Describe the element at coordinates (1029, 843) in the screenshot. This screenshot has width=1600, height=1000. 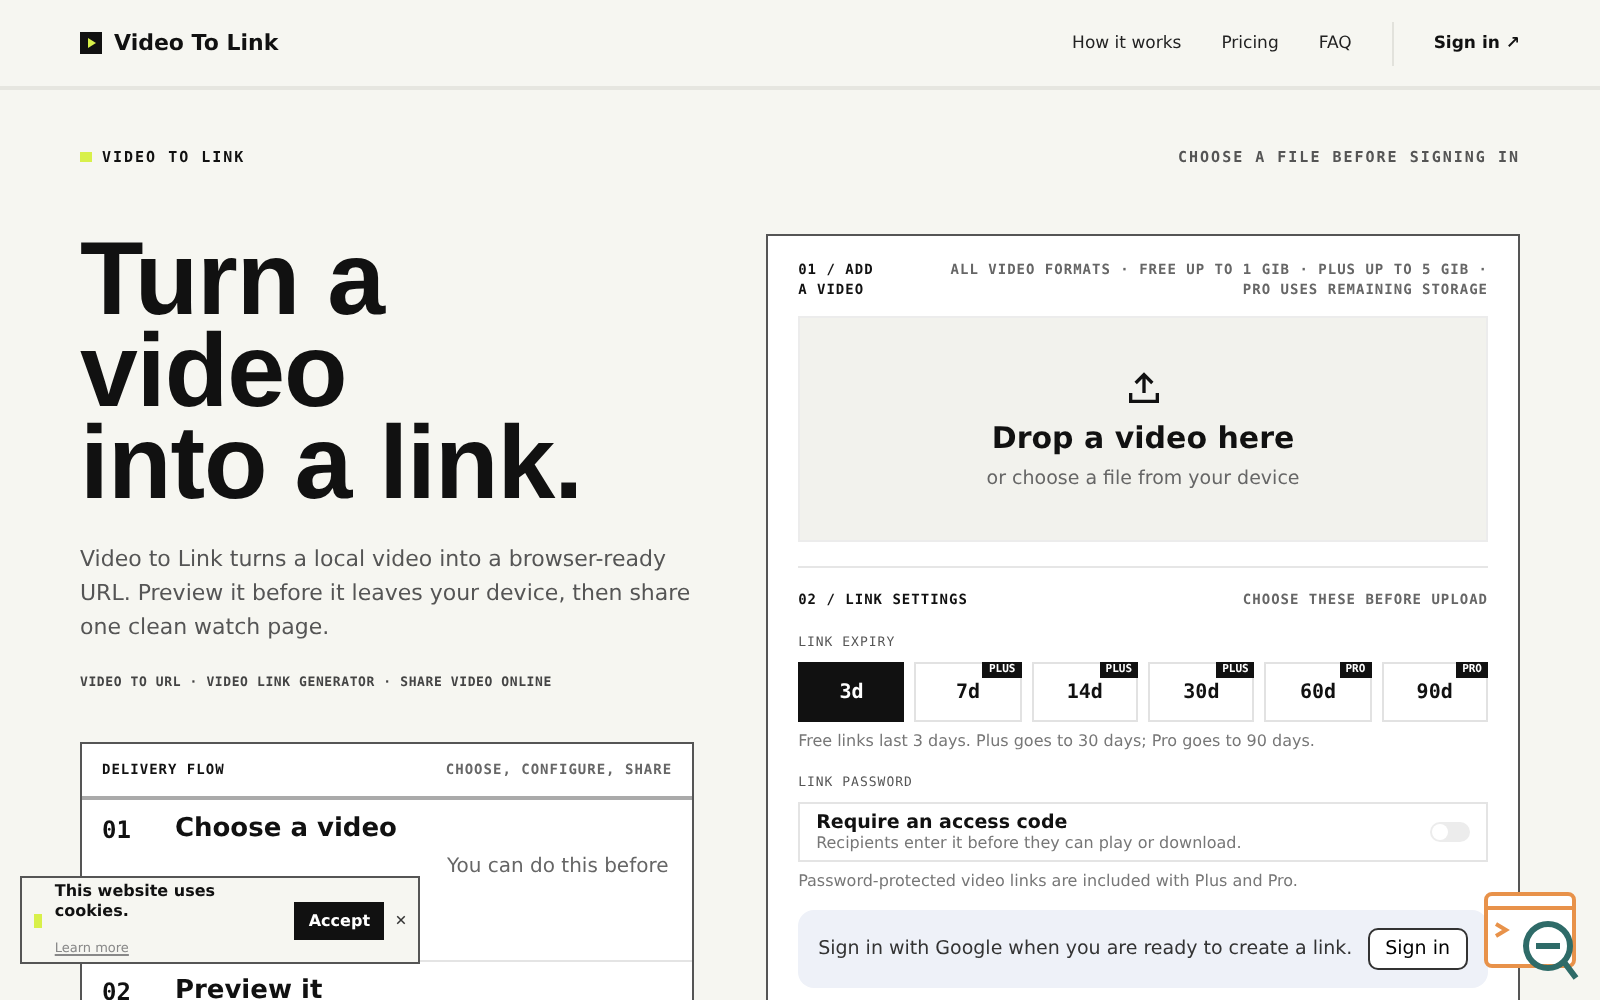
I see `toggle-hint: Recipients enter it before they can play or download.` at that location.